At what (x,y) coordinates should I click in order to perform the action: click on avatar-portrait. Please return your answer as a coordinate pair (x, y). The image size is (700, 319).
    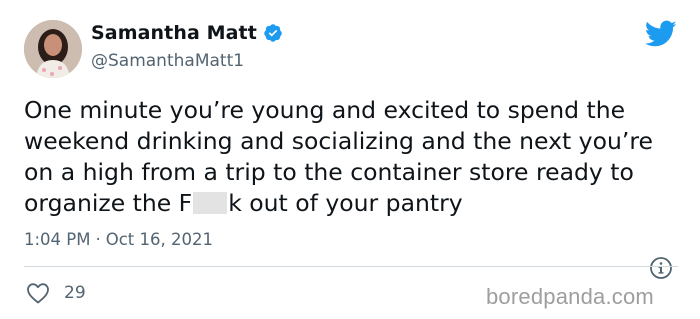
    Looking at the image, I should click on (53, 49).